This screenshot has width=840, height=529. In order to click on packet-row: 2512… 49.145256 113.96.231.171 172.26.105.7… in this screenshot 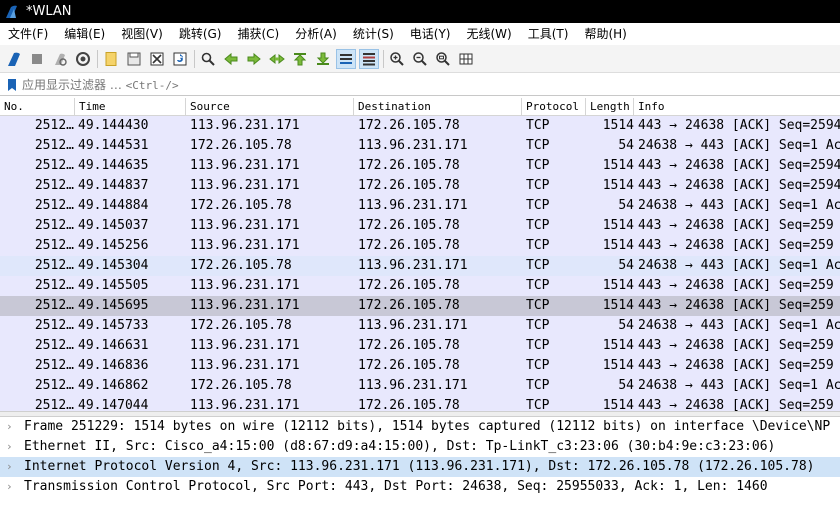, I will do `click(420, 246)`.